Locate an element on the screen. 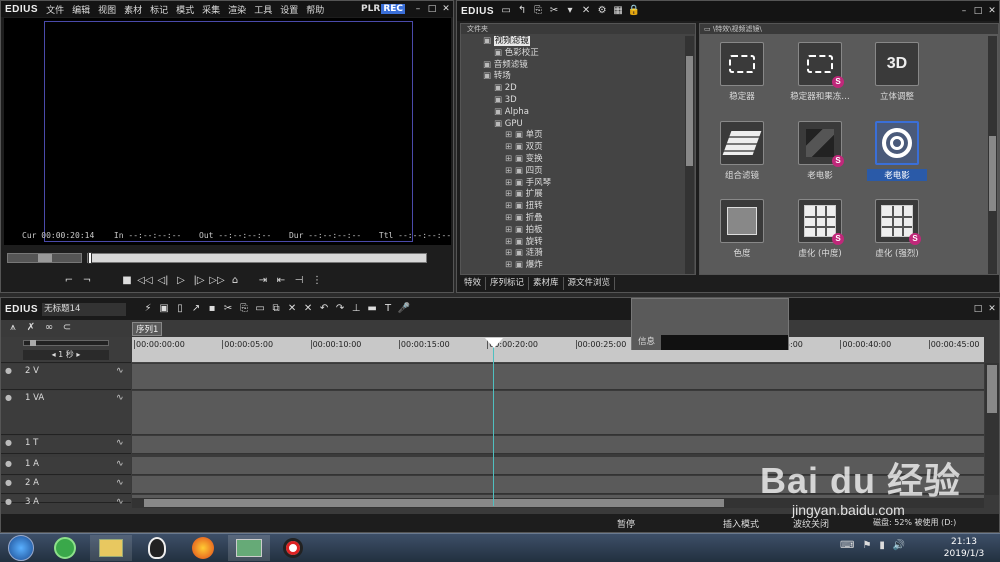 This screenshot has width=1000, height=562. record-icon is located at coordinates (293, 548).